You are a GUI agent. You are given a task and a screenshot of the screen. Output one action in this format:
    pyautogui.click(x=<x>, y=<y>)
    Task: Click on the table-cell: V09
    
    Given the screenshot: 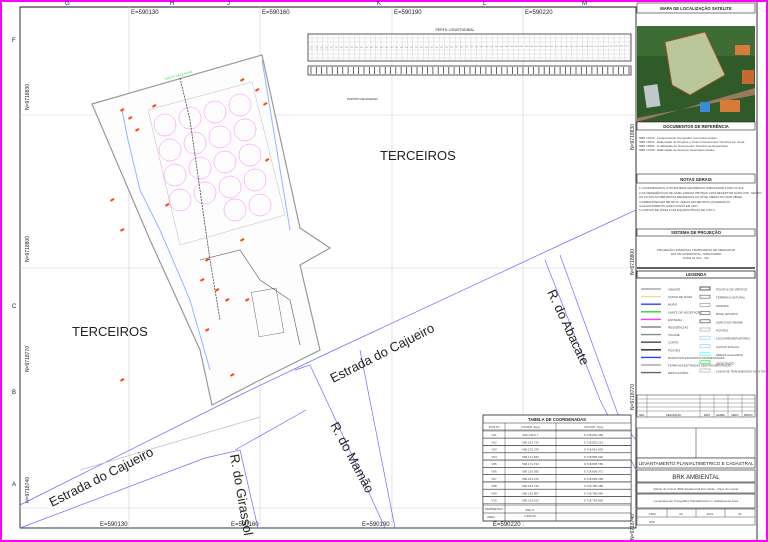 What is the action you would take?
    pyautogui.click(x=494, y=493)
    